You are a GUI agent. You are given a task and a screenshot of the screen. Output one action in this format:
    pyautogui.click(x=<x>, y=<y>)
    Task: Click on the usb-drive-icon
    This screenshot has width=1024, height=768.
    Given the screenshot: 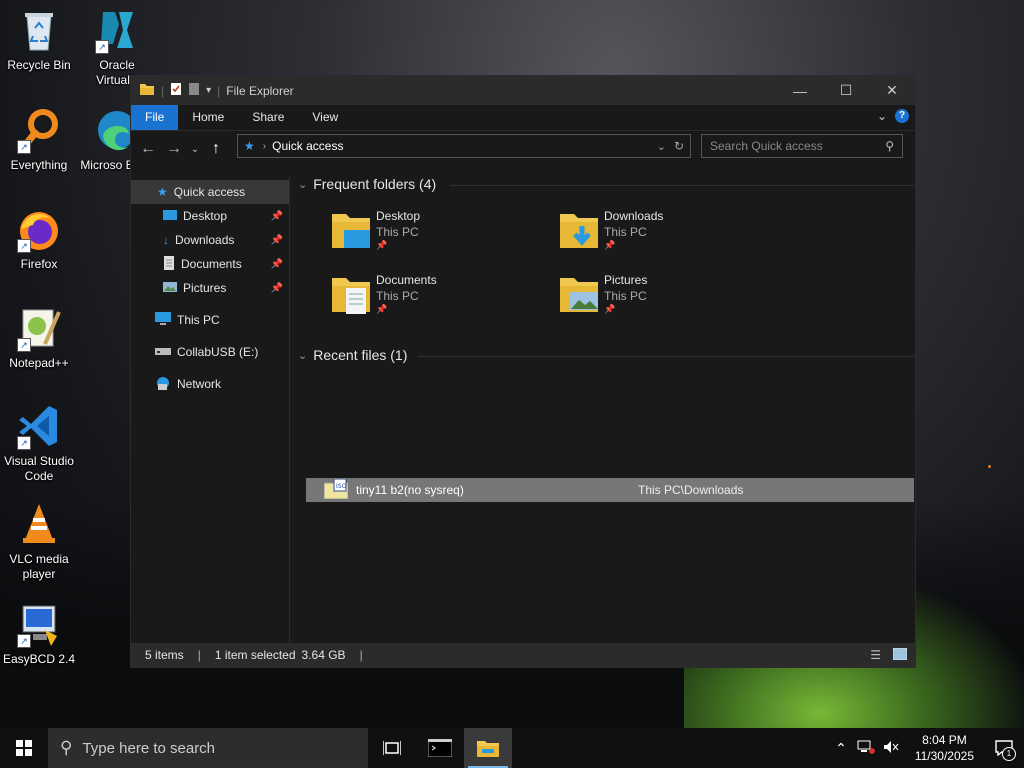 What is the action you would take?
    pyautogui.click(x=163, y=352)
    